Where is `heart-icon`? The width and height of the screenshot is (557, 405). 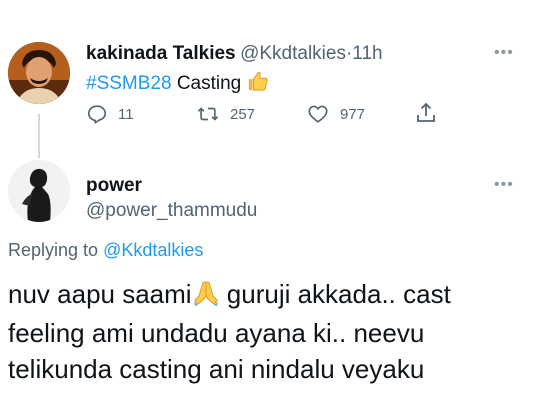 heart-icon is located at coordinates (318, 114).